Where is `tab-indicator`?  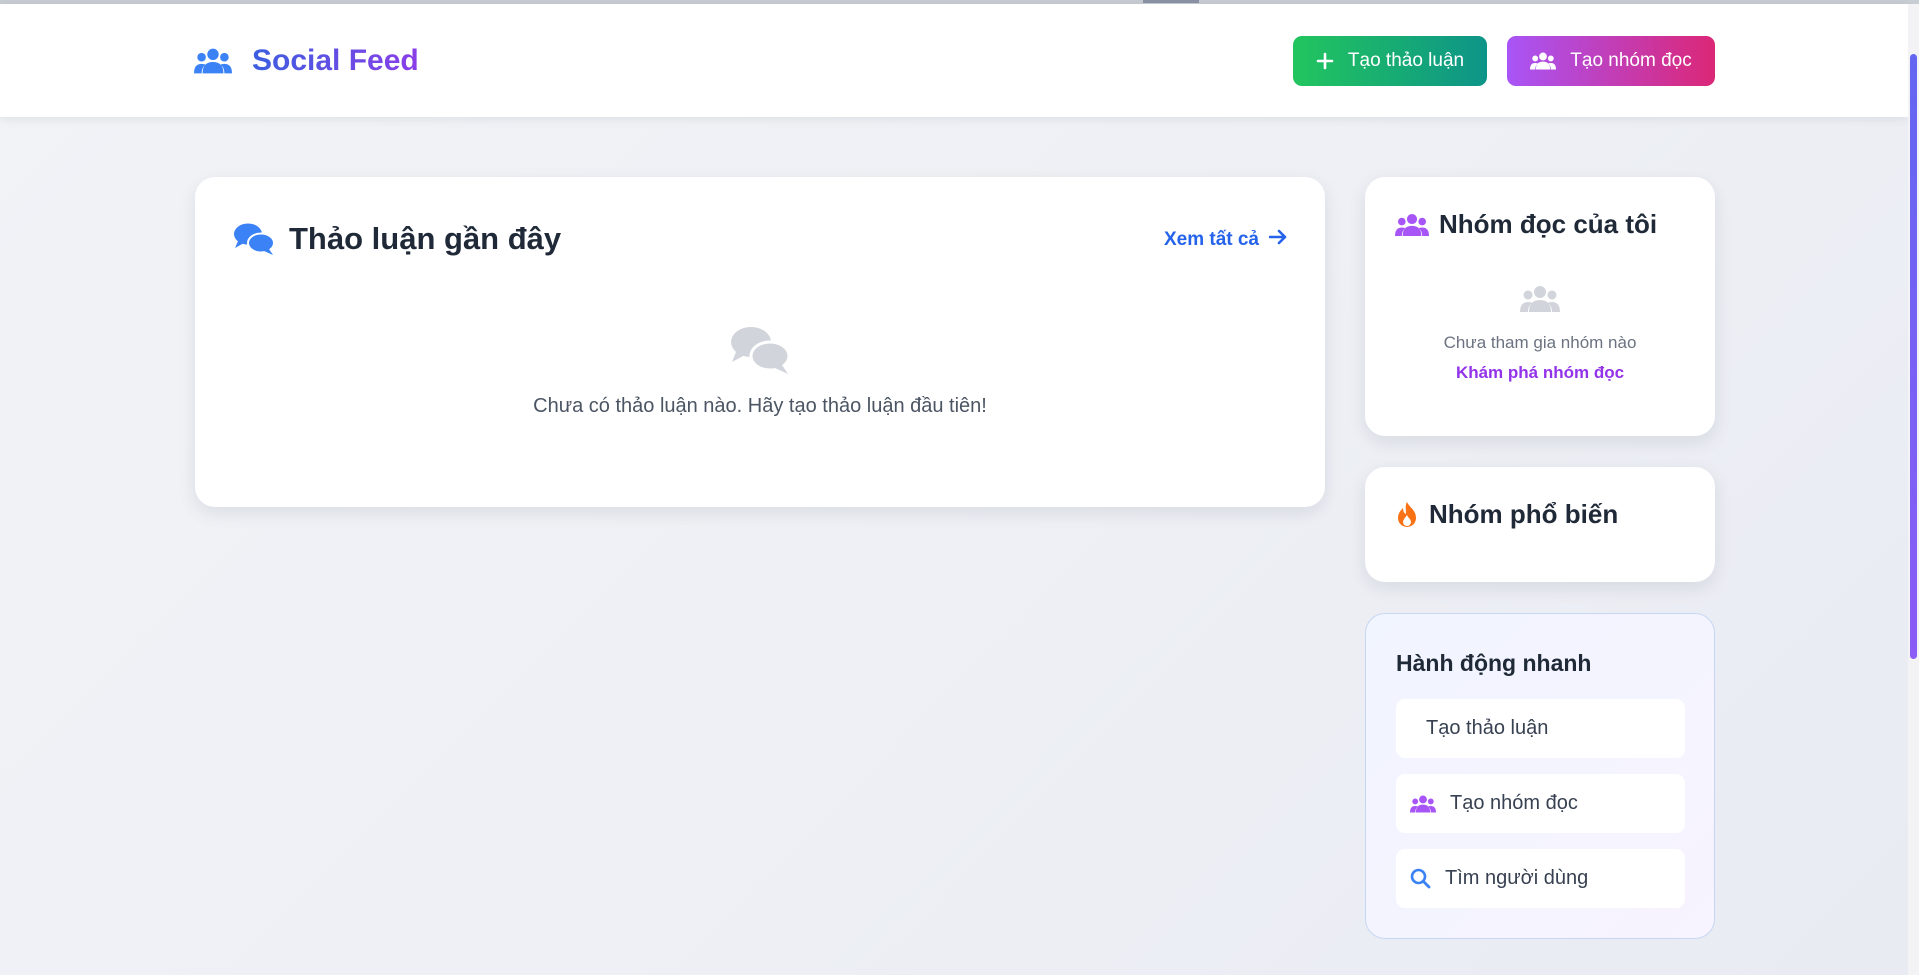
tab-indicator is located at coordinates (1171, 1).